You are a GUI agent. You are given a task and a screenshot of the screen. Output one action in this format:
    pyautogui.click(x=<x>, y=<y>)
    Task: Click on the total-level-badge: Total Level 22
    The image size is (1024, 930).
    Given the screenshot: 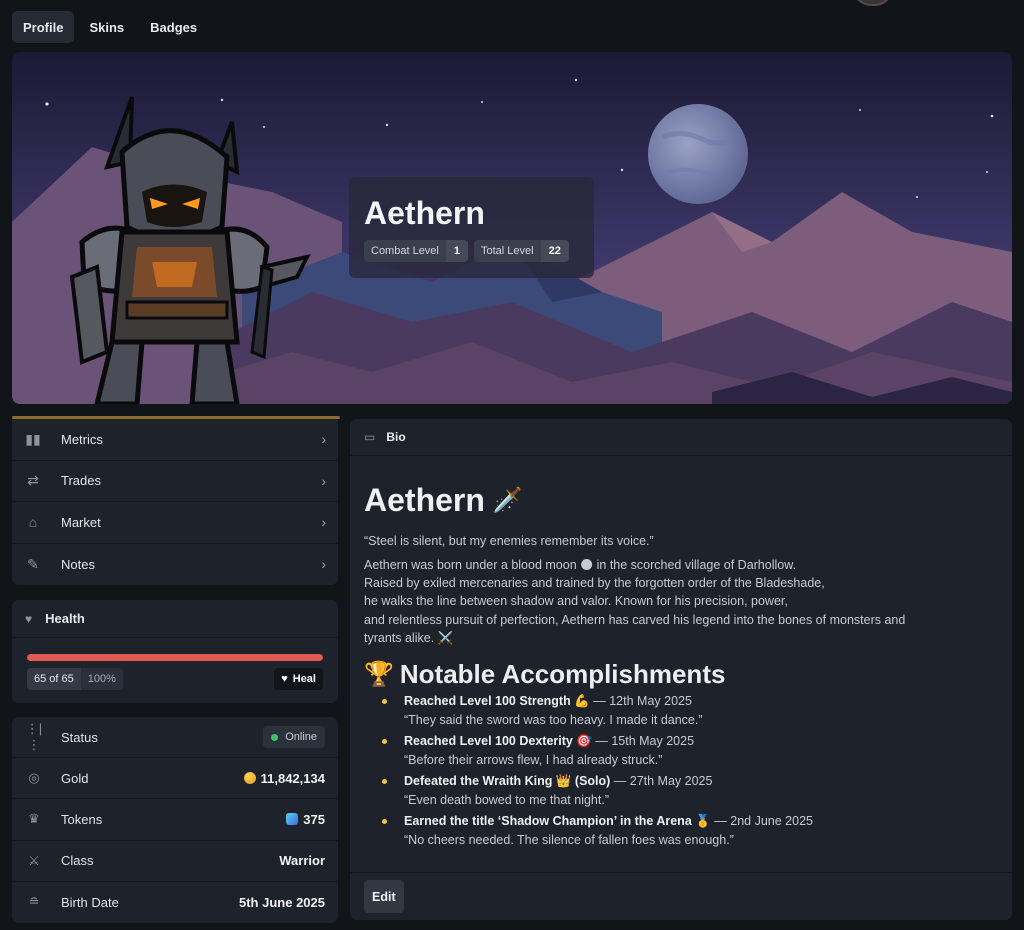 What is the action you would take?
    pyautogui.click(x=521, y=251)
    